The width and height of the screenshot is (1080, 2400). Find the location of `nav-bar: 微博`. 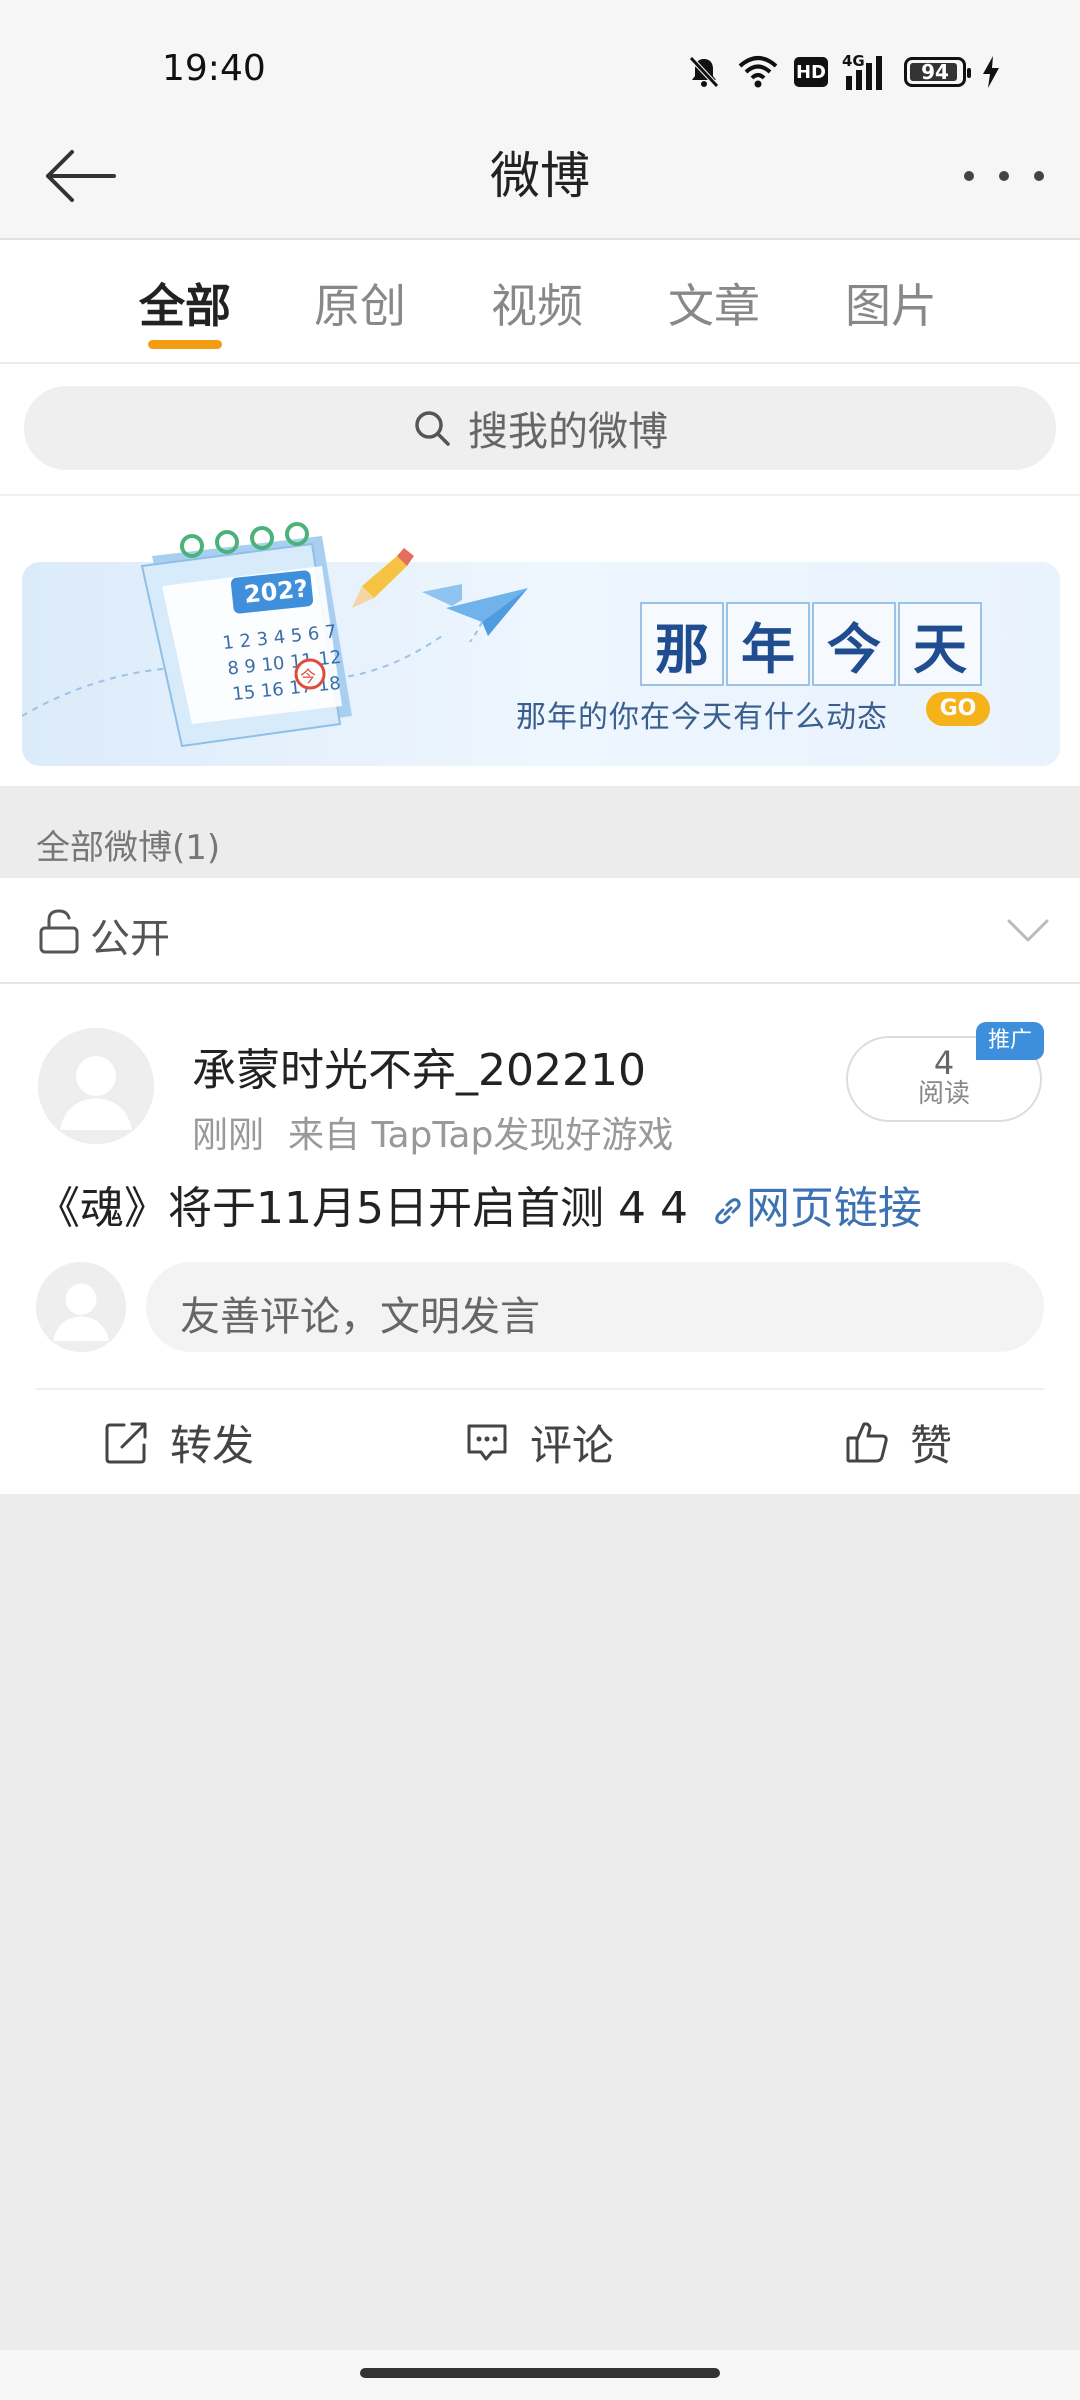

nav-bar: 微博 is located at coordinates (540, 175).